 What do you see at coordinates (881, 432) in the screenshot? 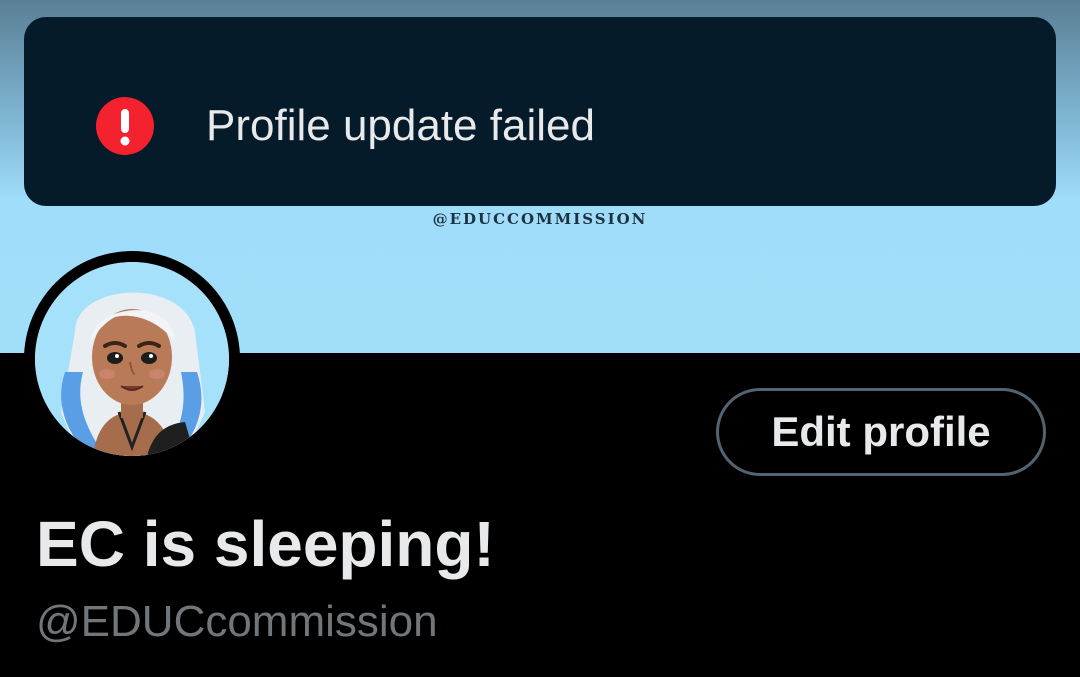
I see `edit-profile-button: Edit profile` at bounding box center [881, 432].